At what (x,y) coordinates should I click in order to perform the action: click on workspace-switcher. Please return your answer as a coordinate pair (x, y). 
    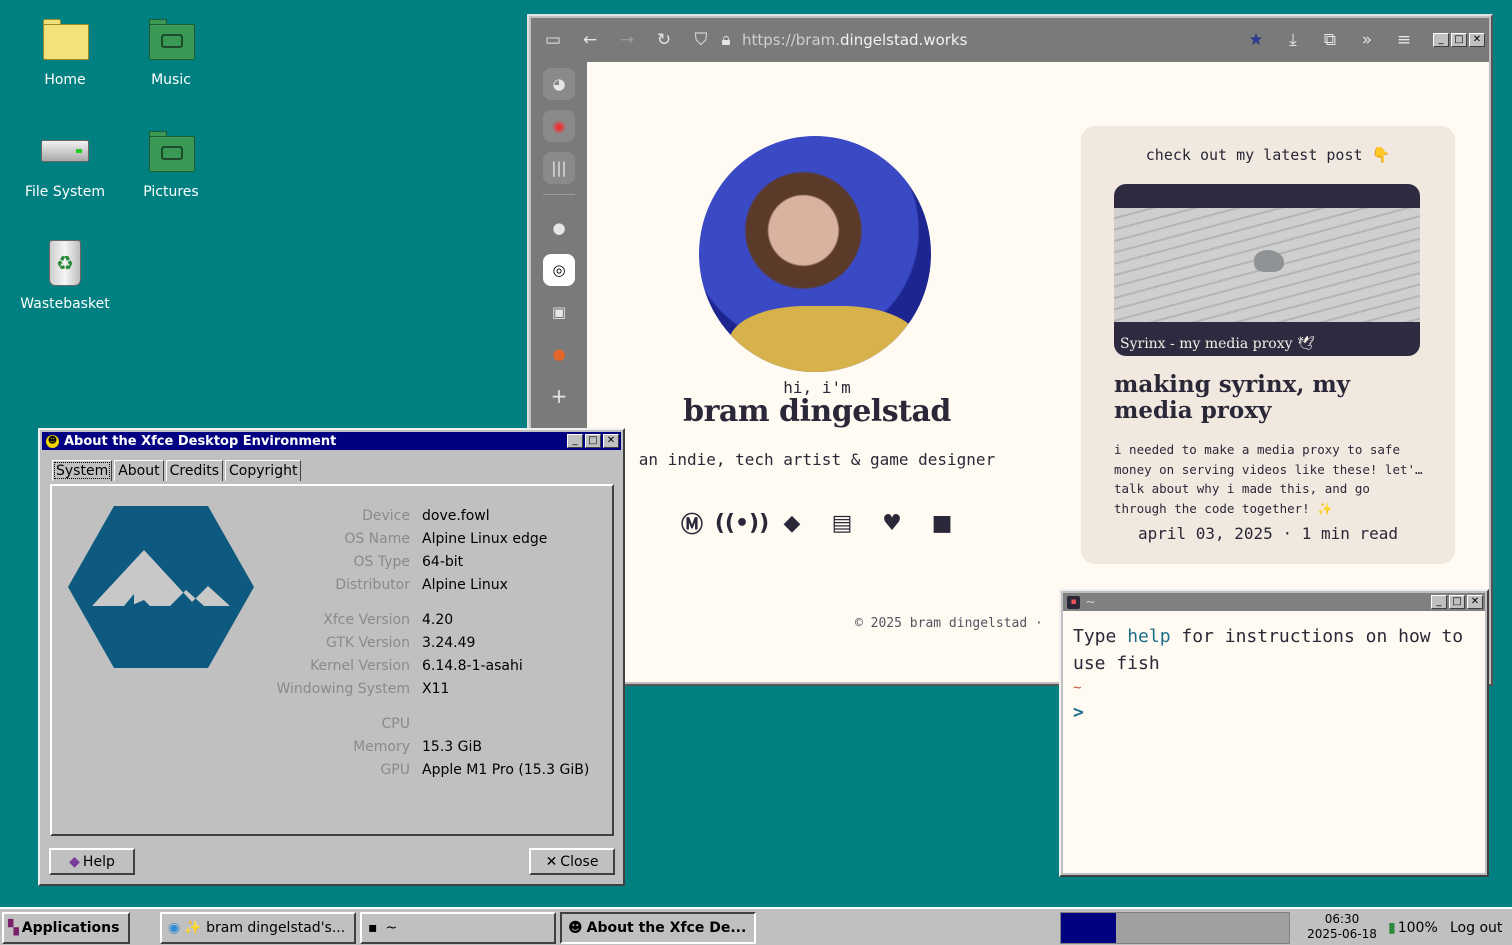
    Looking at the image, I should click on (1175, 928).